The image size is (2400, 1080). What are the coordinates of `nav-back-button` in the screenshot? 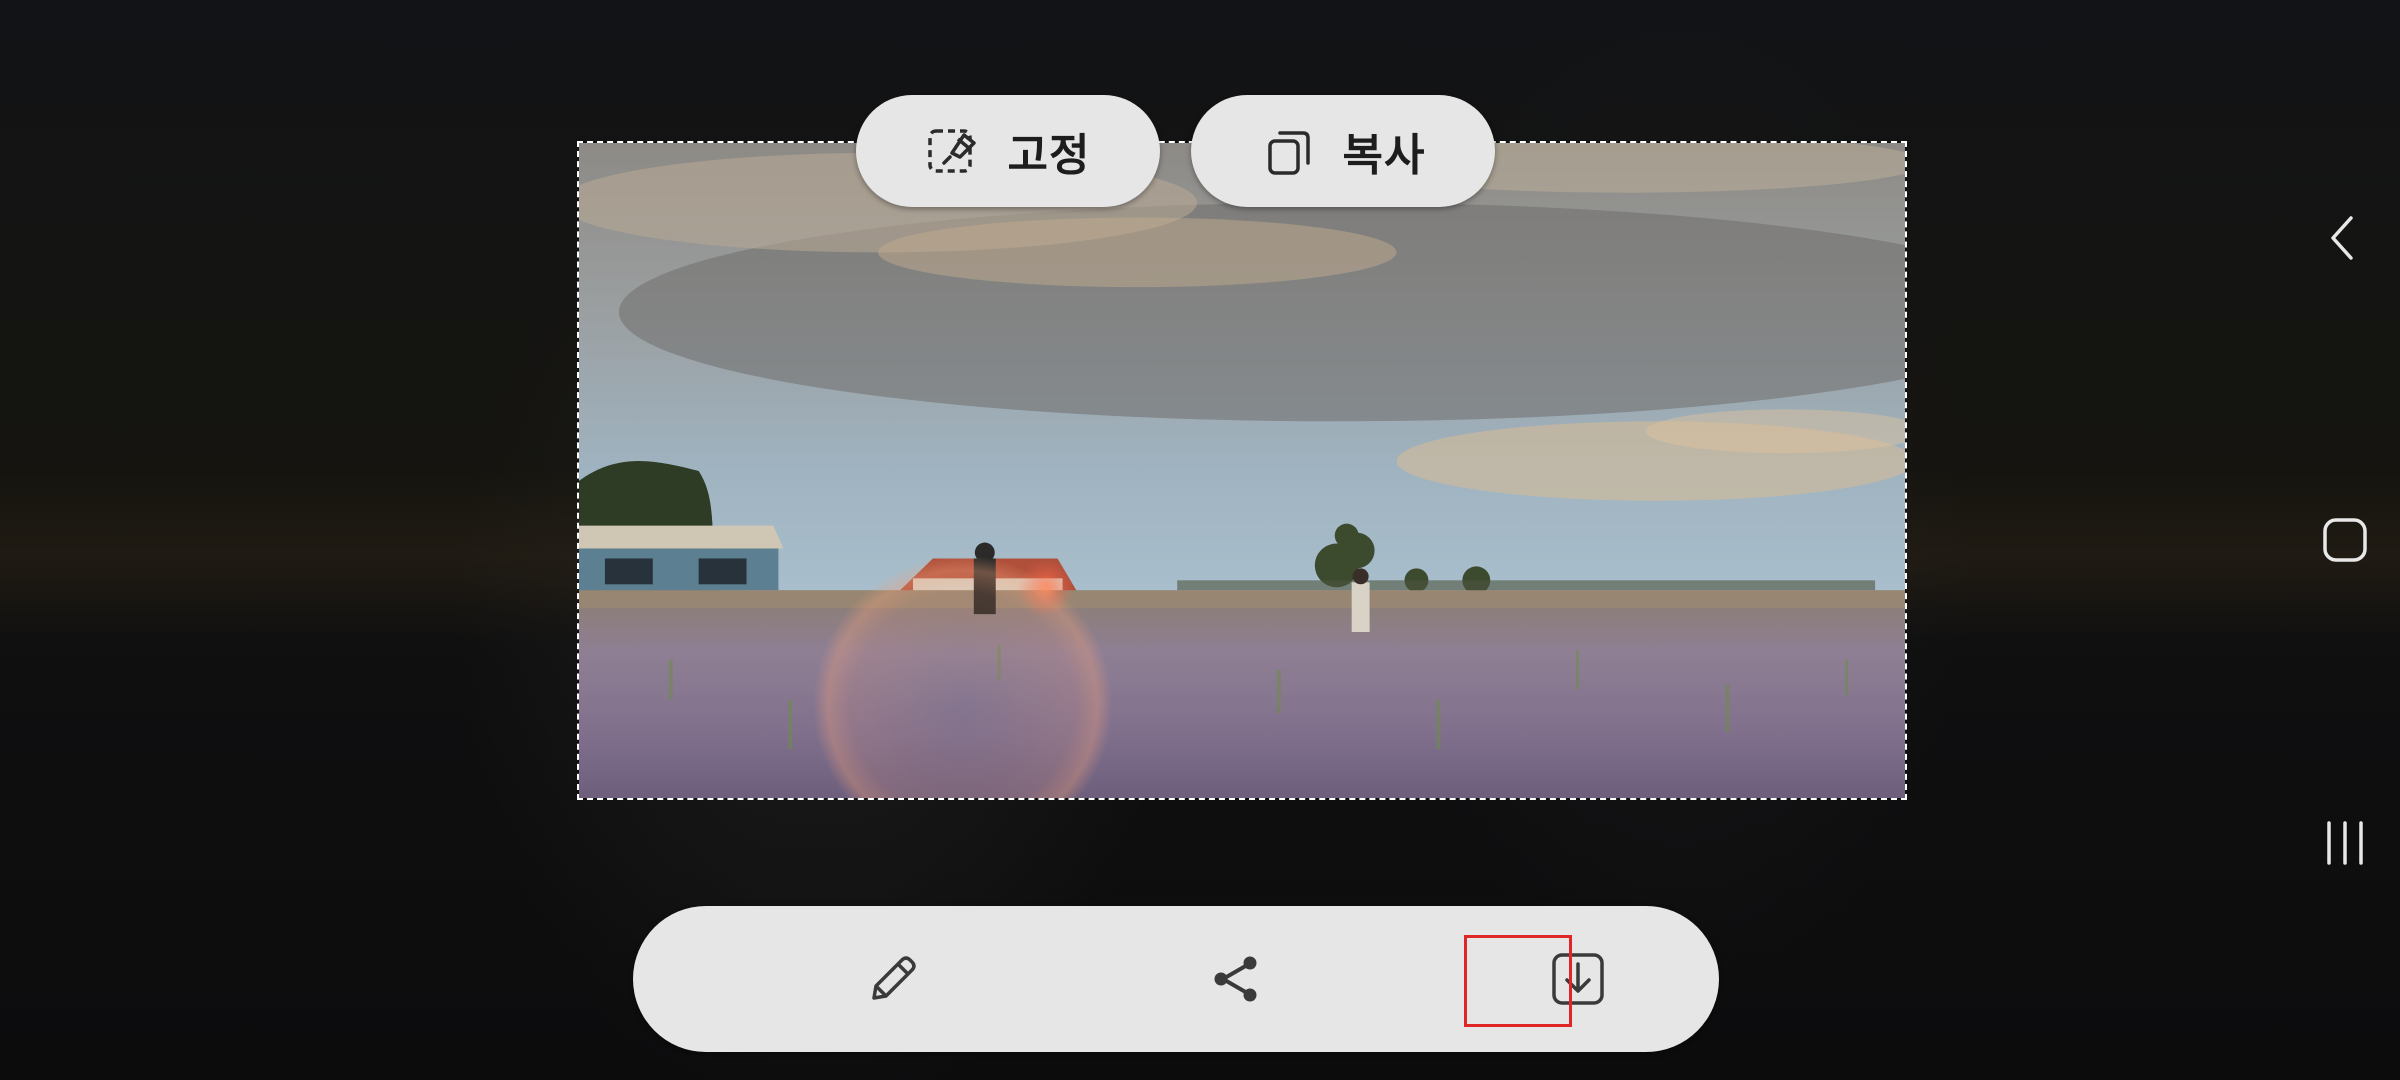 It's located at (2345, 238).